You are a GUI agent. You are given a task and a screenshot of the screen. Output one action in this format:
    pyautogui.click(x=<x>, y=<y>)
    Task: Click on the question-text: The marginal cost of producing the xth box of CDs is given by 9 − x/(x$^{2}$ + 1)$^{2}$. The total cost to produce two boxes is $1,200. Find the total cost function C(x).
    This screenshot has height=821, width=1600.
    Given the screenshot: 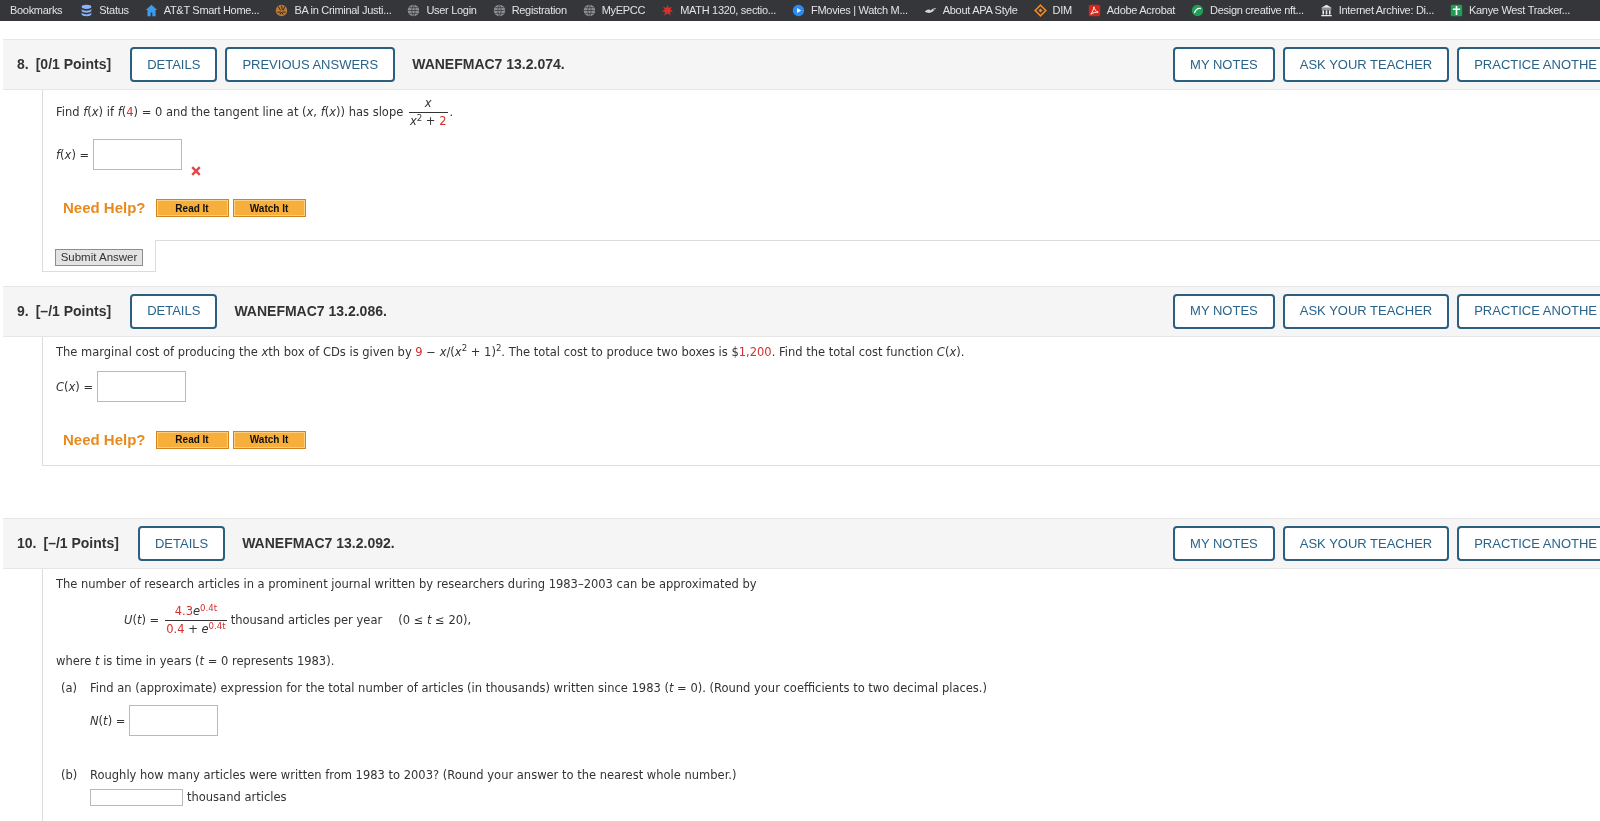 What is the action you would take?
    pyautogui.click(x=510, y=351)
    